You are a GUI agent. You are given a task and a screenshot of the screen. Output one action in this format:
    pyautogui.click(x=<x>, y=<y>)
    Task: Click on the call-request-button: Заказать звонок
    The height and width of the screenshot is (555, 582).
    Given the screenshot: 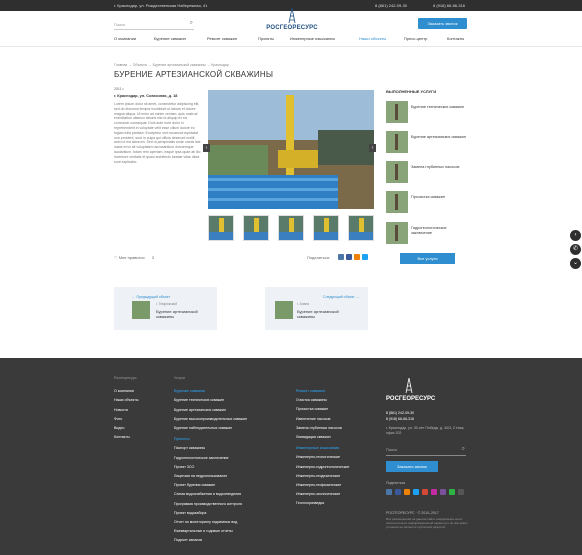 What is the action you would take?
    pyautogui.click(x=442, y=23)
    